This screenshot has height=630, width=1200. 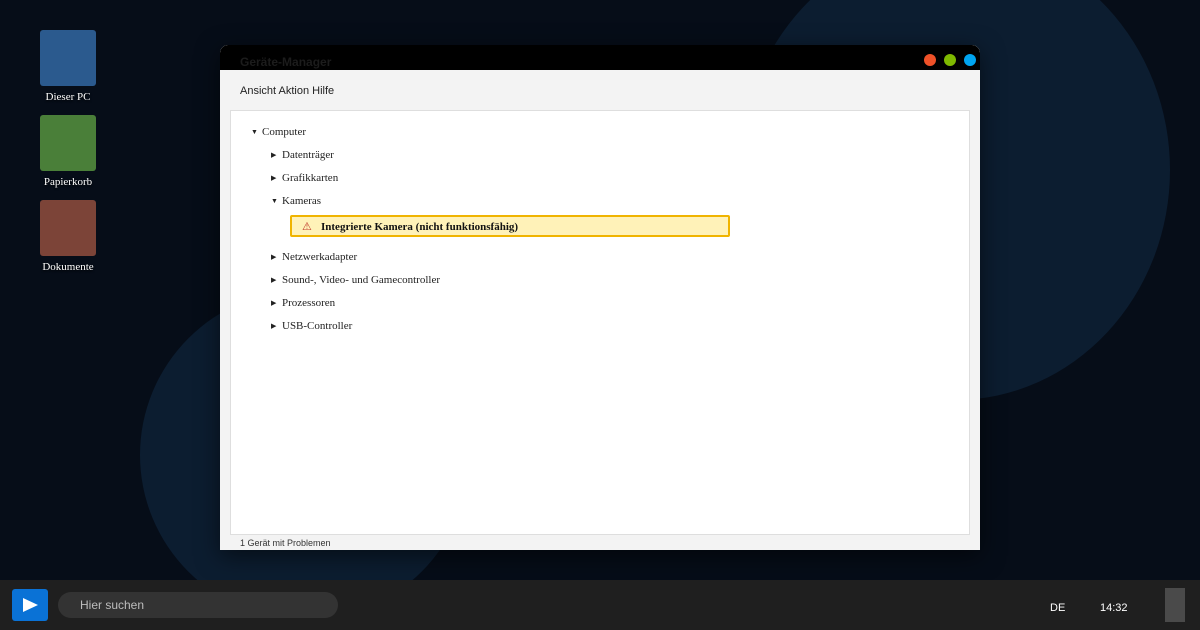 What do you see at coordinates (68, 267) in the screenshot?
I see `desktop-icon-label: Dokumente` at bounding box center [68, 267].